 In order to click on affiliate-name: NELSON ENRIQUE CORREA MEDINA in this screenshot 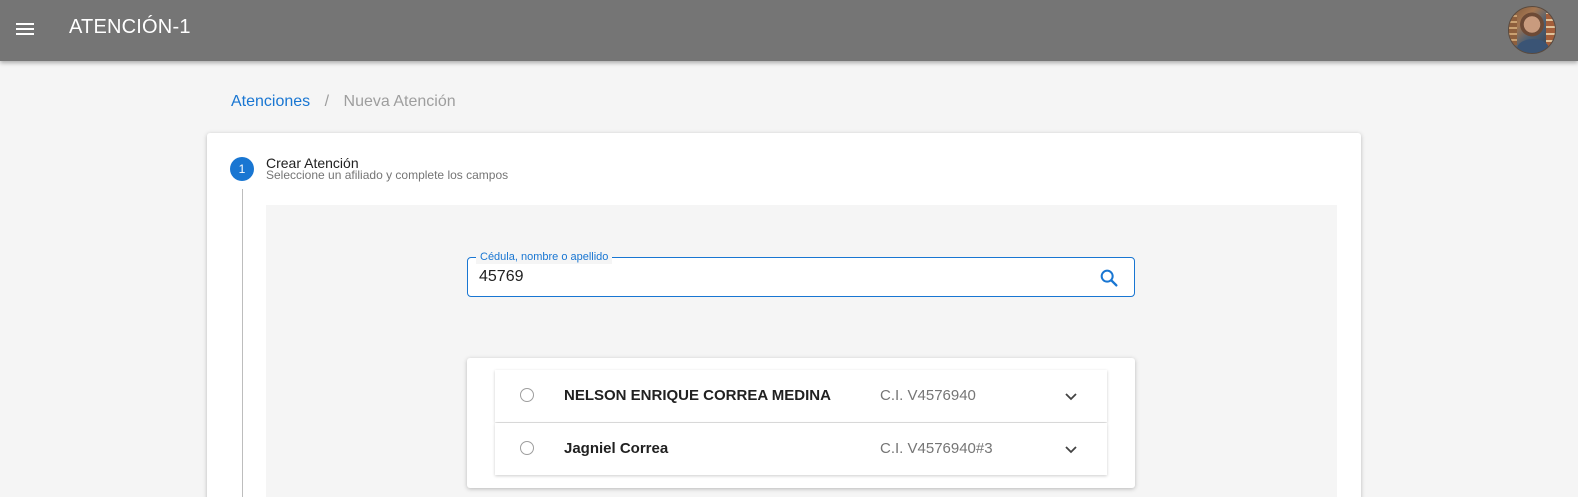, I will do `click(697, 395)`.